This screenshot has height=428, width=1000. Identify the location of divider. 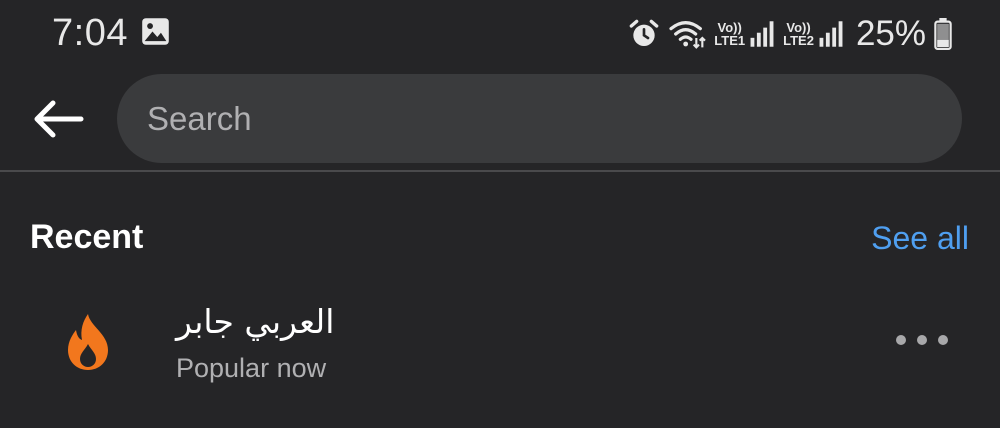
(500, 171).